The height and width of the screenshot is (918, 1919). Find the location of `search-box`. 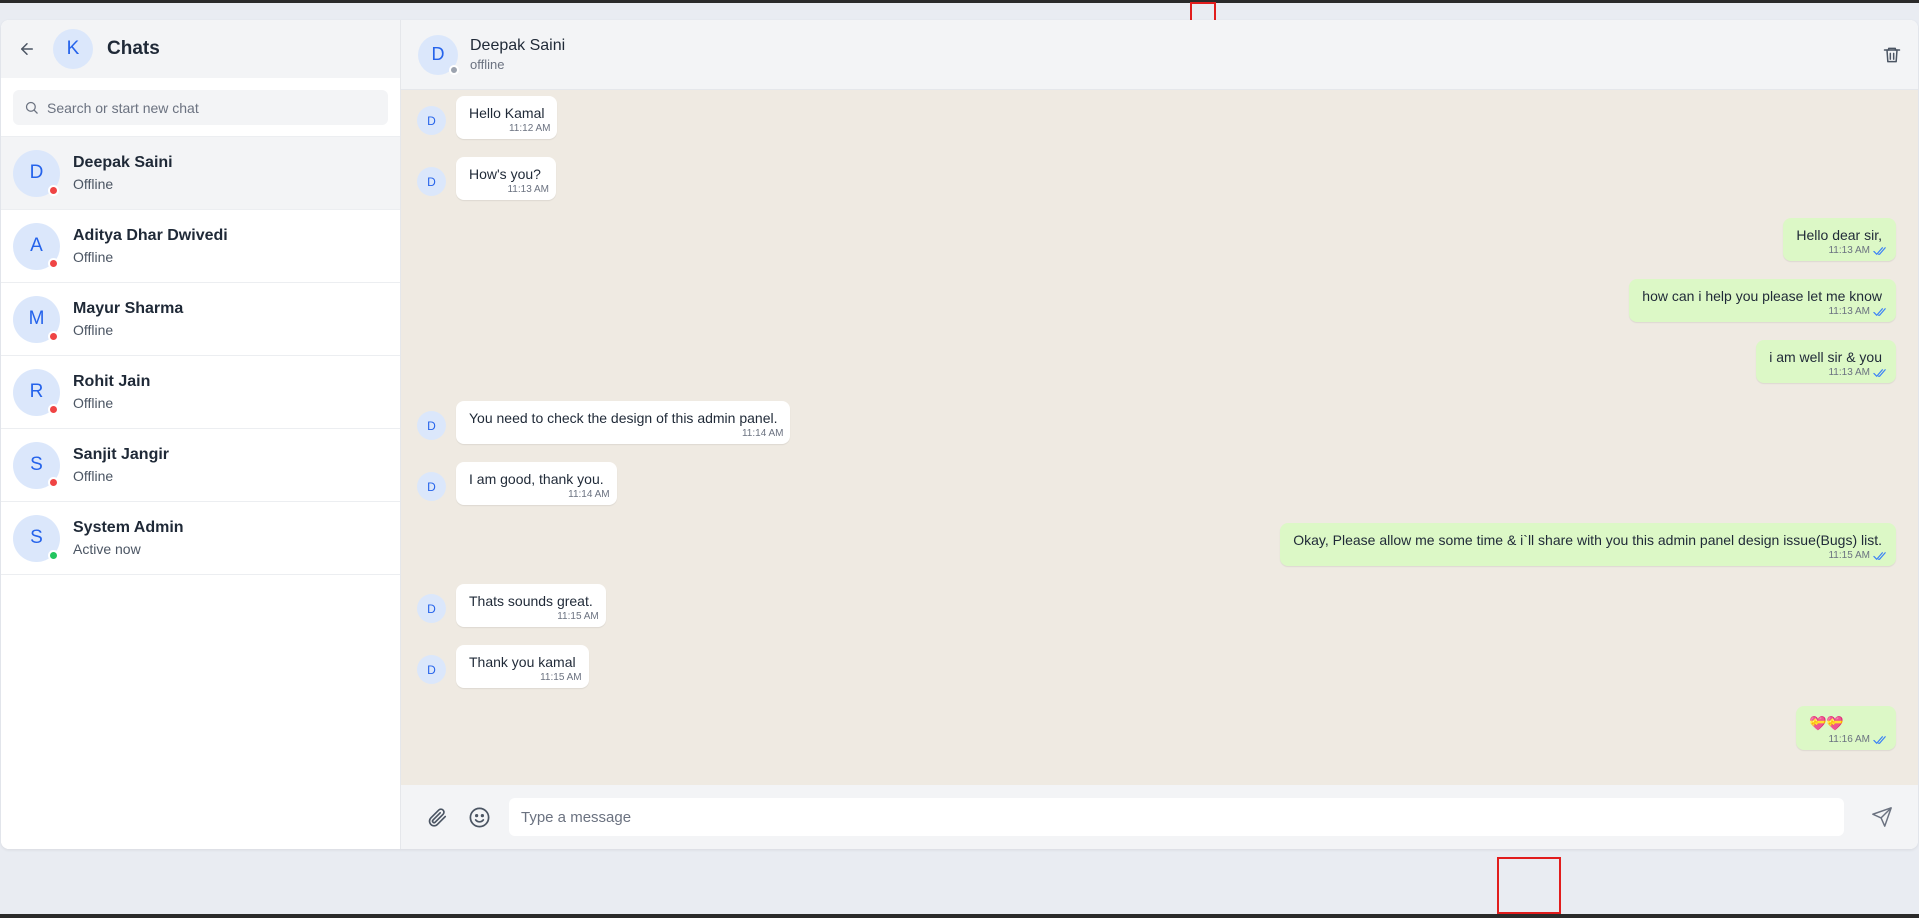

search-box is located at coordinates (200, 107).